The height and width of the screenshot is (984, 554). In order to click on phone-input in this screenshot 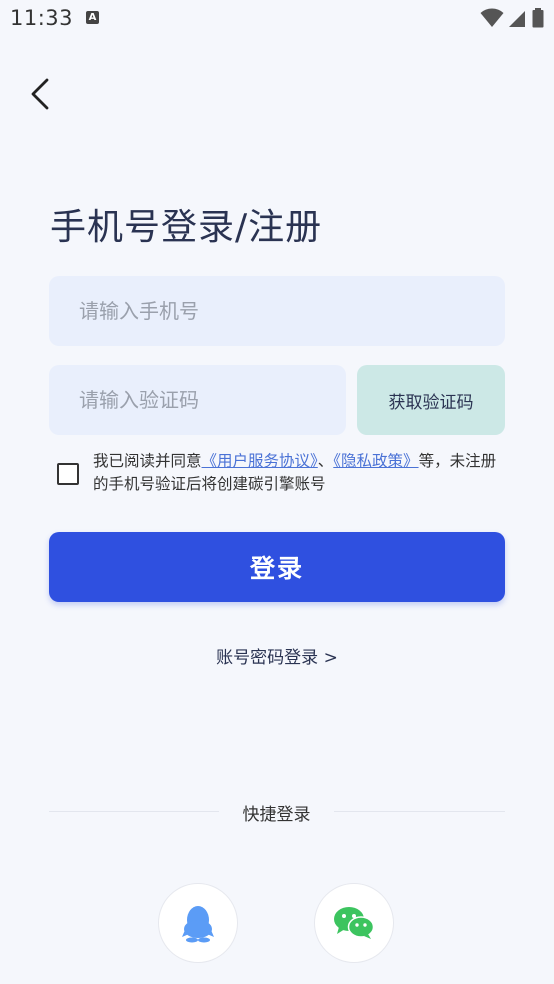, I will do `click(277, 311)`.